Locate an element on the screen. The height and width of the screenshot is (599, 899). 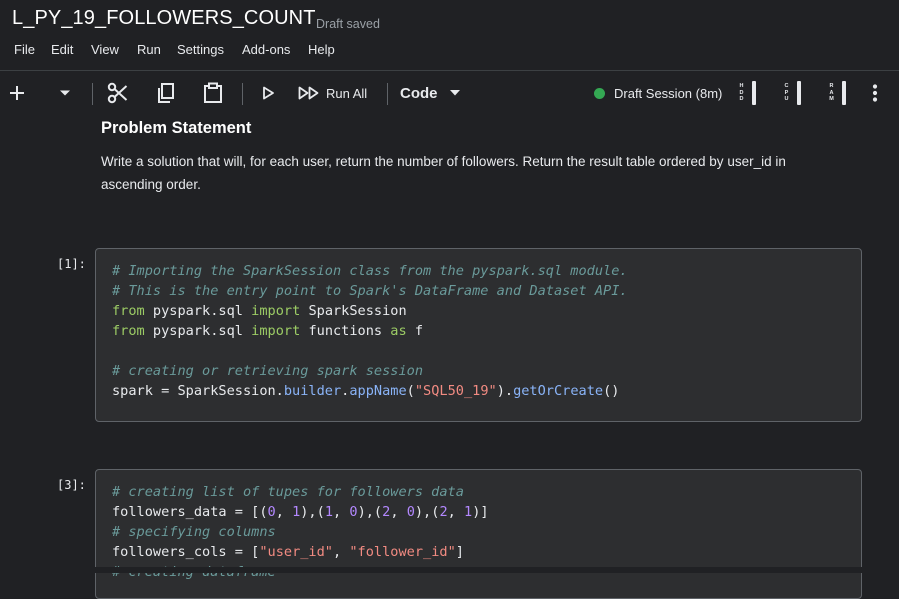
cut-icon is located at coordinates (117, 93).